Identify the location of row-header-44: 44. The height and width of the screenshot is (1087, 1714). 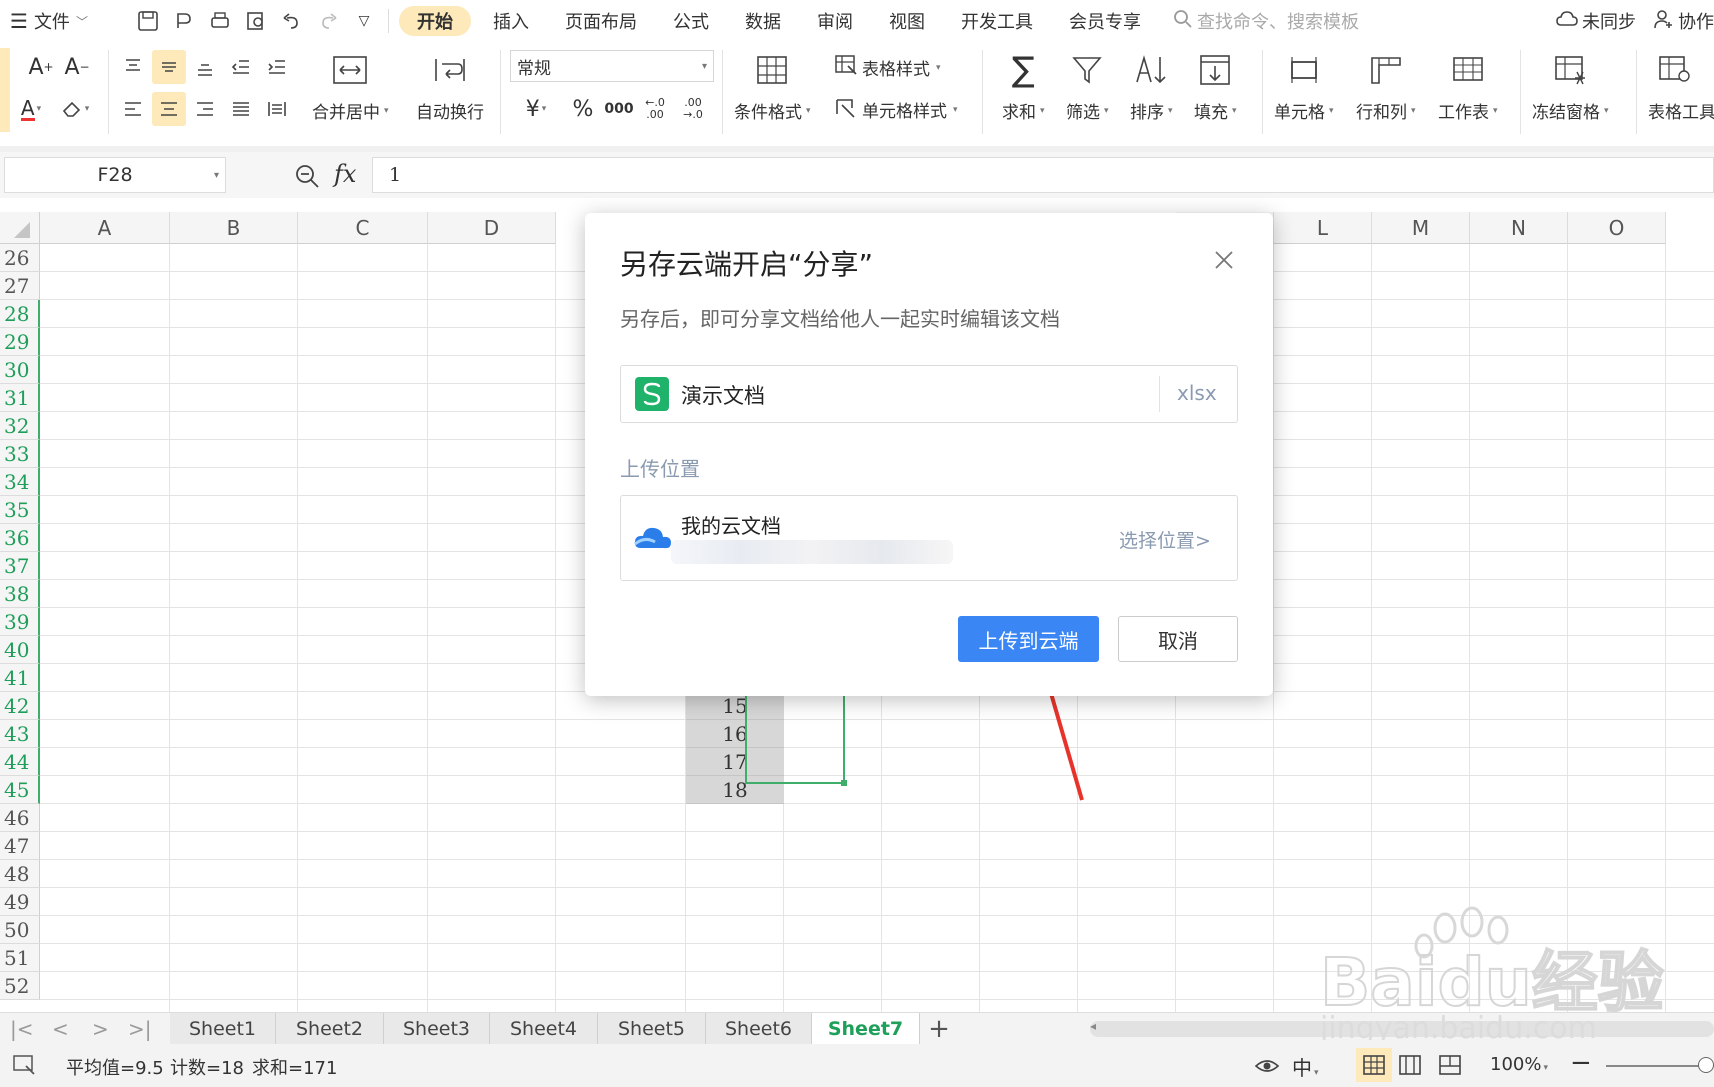
(20, 762).